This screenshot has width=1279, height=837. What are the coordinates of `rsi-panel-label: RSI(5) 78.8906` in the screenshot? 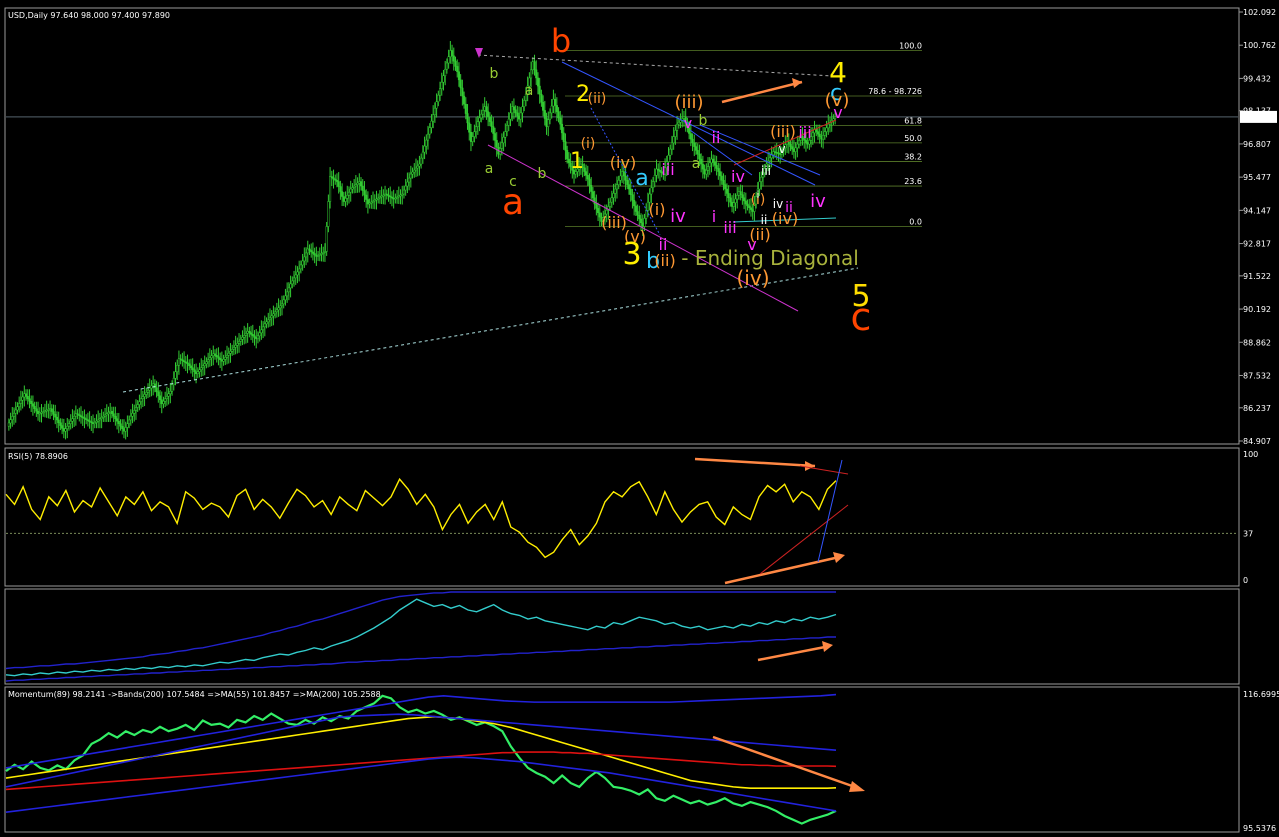 It's located at (38, 456).